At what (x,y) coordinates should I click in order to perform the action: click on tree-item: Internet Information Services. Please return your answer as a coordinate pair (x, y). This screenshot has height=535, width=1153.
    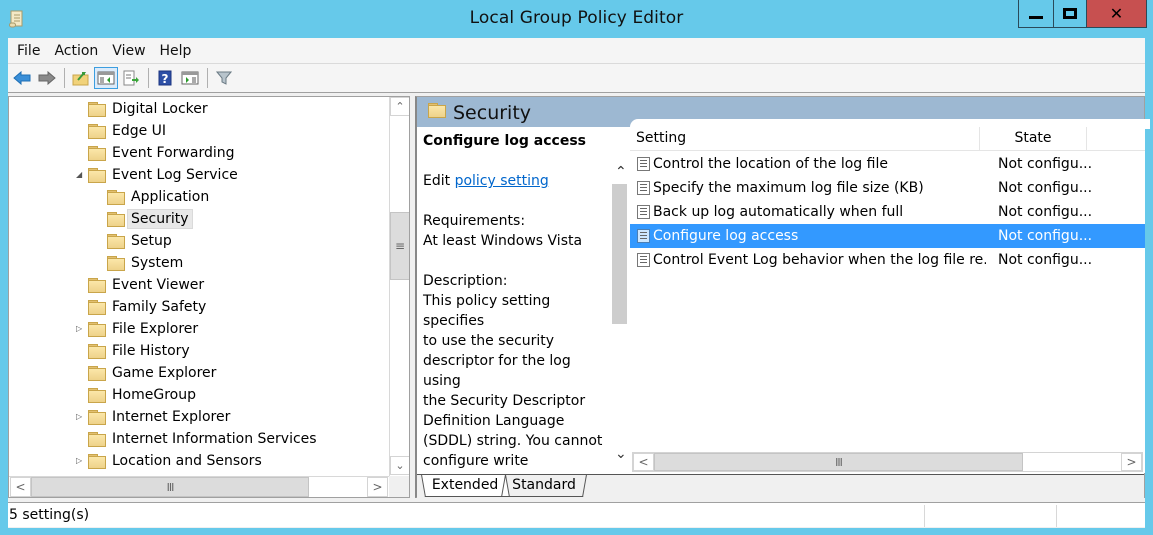
    Looking at the image, I should click on (204, 438).